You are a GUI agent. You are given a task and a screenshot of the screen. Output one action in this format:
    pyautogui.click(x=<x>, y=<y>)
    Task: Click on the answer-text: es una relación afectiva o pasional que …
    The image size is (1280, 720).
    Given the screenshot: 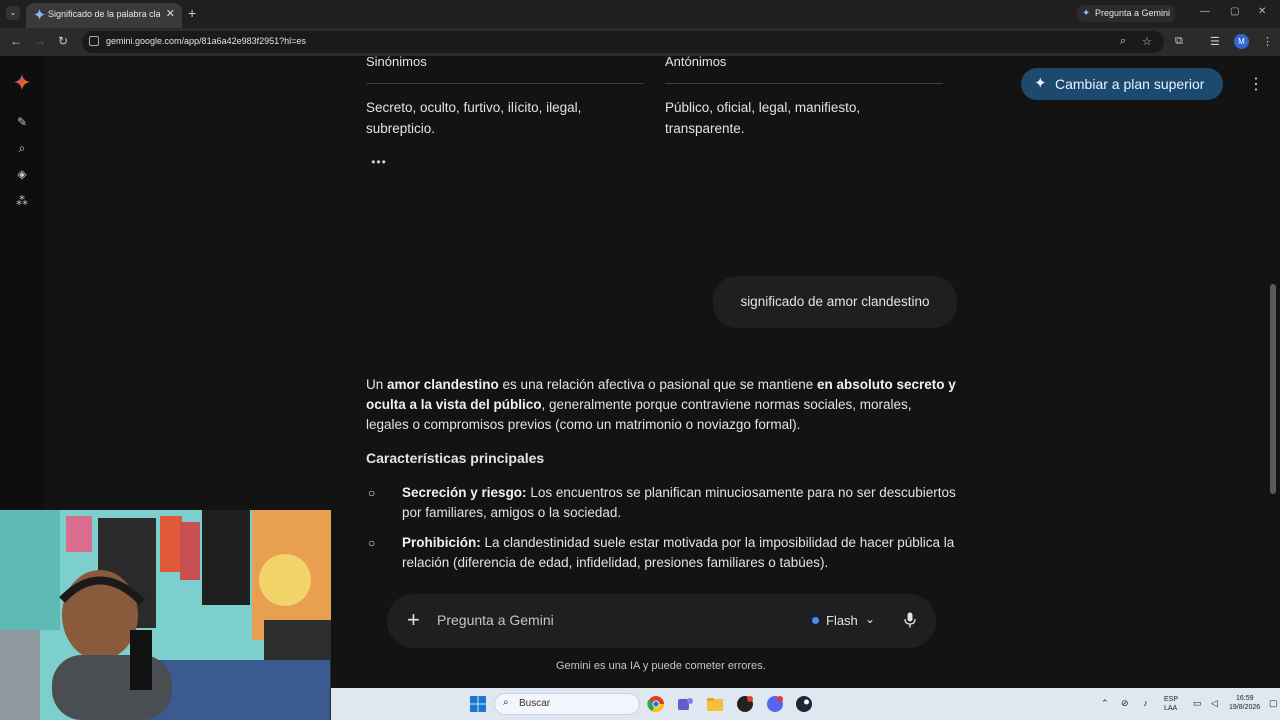 What is the action you would take?
    pyautogui.click(x=658, y=384)
    